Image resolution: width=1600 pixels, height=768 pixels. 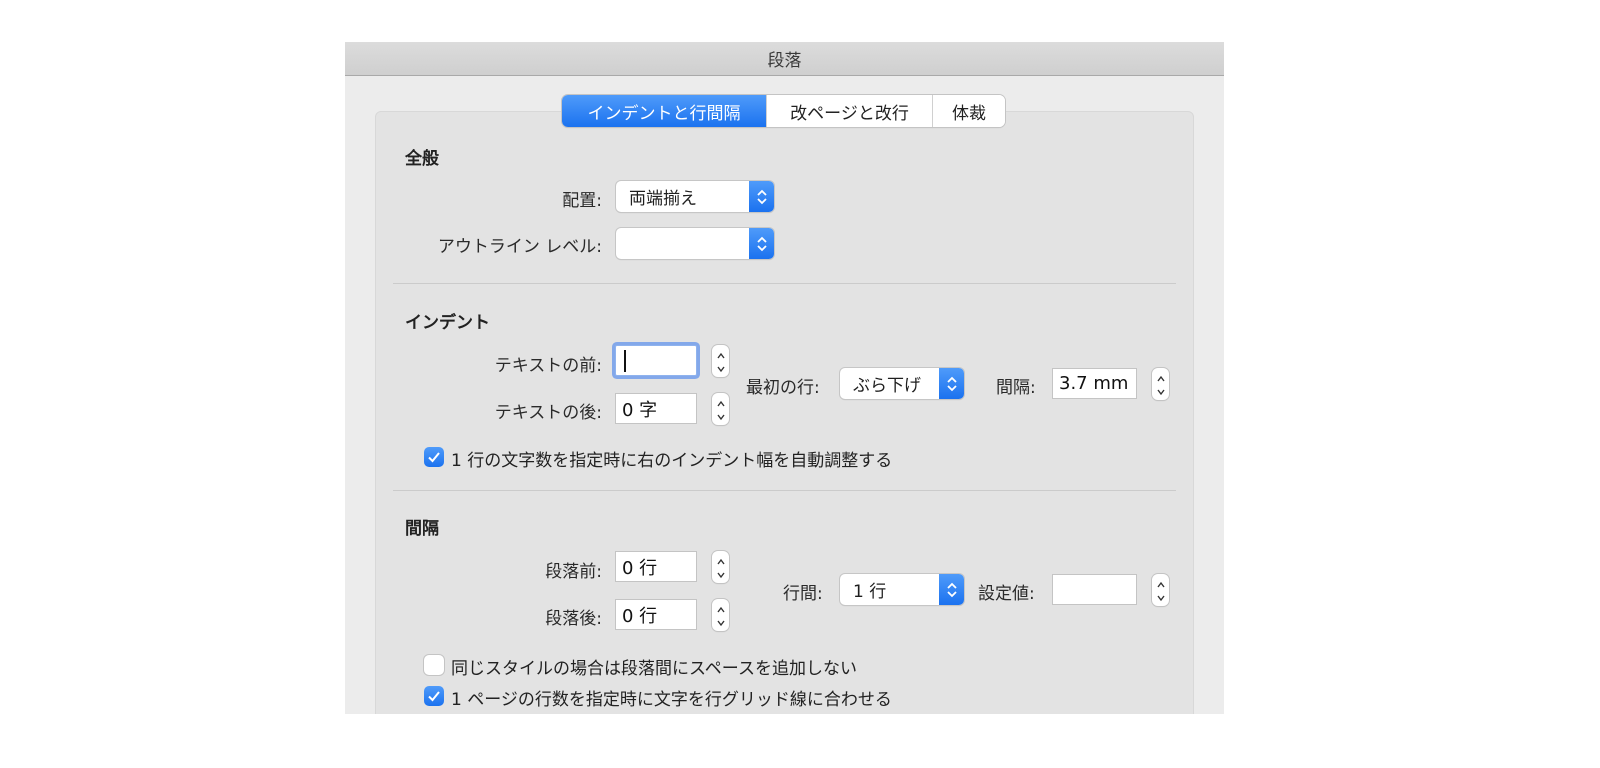 I want to click on first-line-label: 最初の行:, so click(x=783, y=388).